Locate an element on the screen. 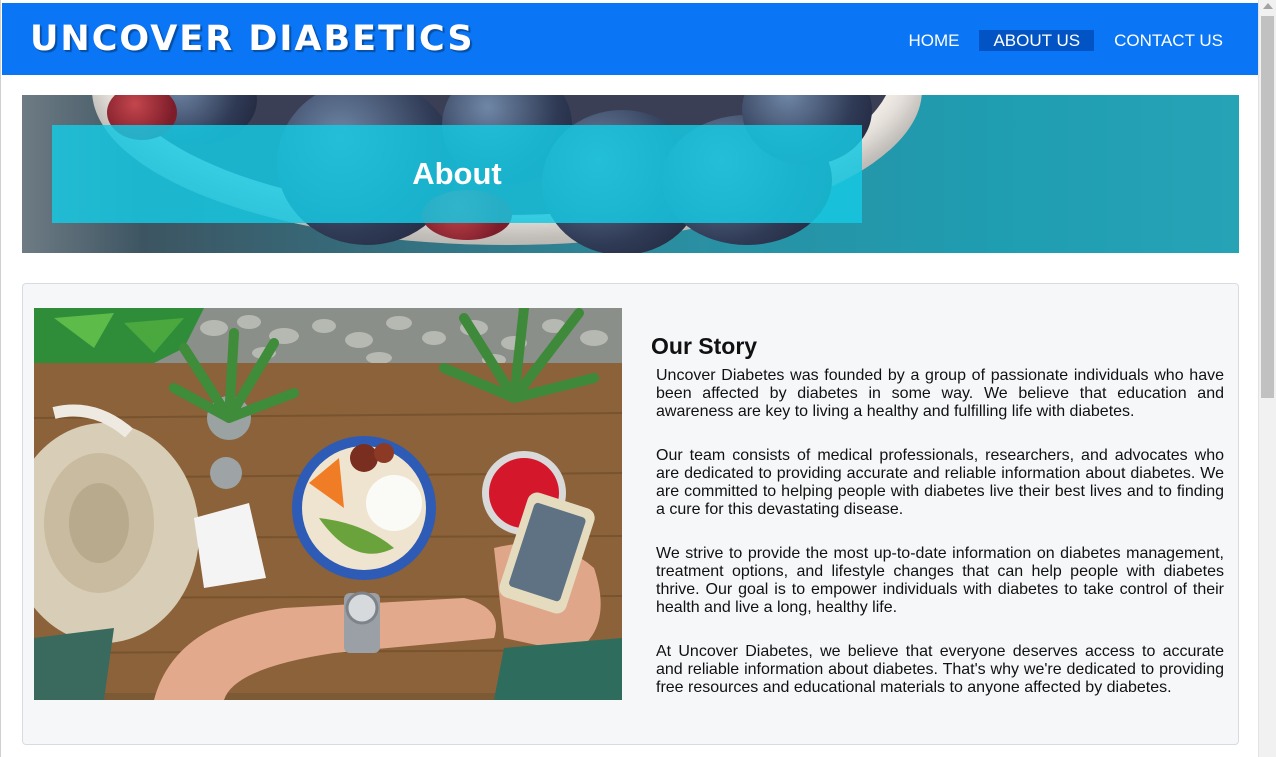 Image resolution: width=1276 pixels, height=757 pixels. page-title: About is located at coordinates (457, 173).